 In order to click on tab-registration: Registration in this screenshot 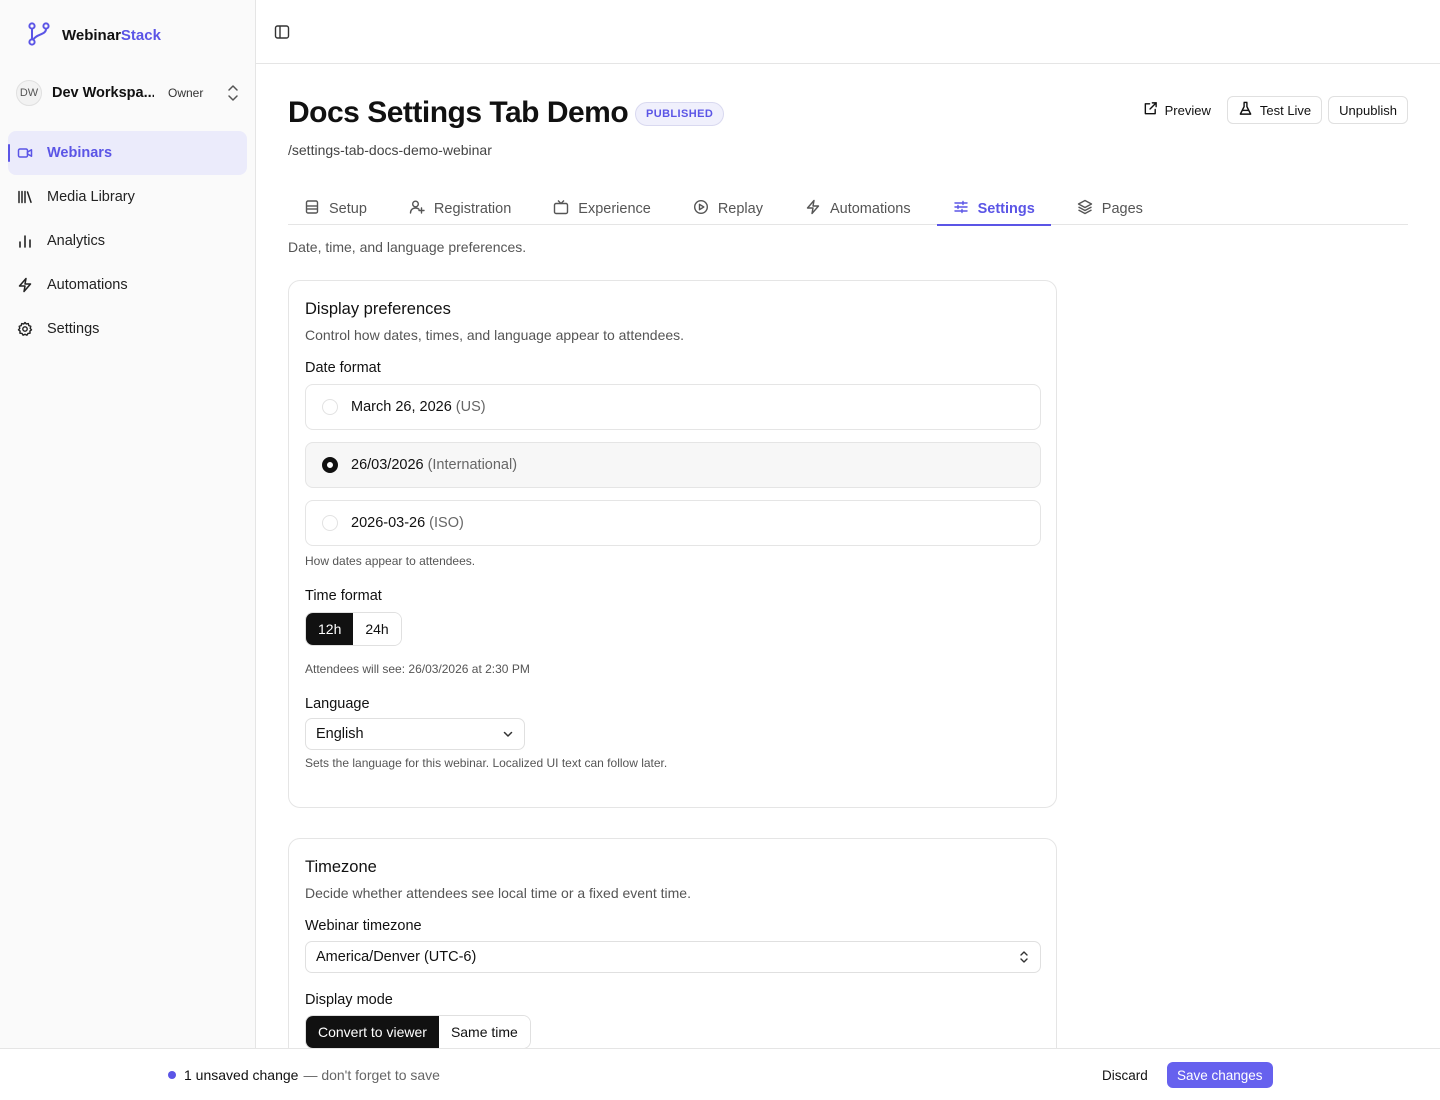, I will do `click(460, 208)`.